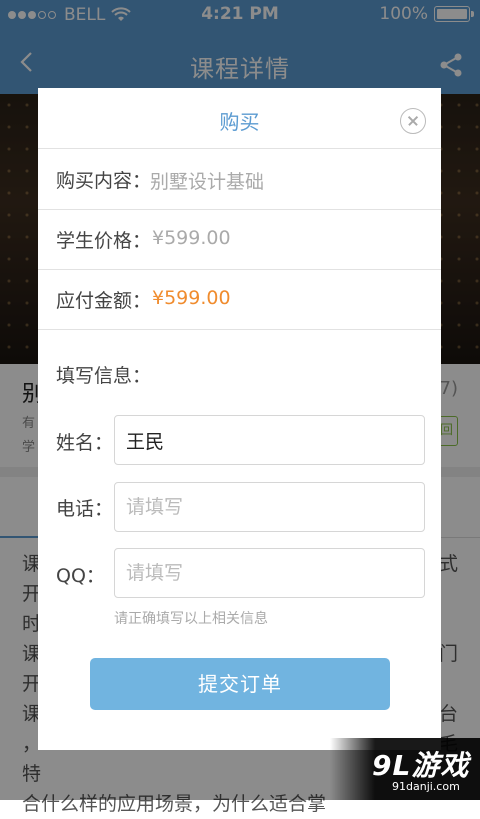 The width and height of the screenshot is (480, 819). Describe the element at coordinates (269, 507) in the screenshot. I see `phone-input` at that location.